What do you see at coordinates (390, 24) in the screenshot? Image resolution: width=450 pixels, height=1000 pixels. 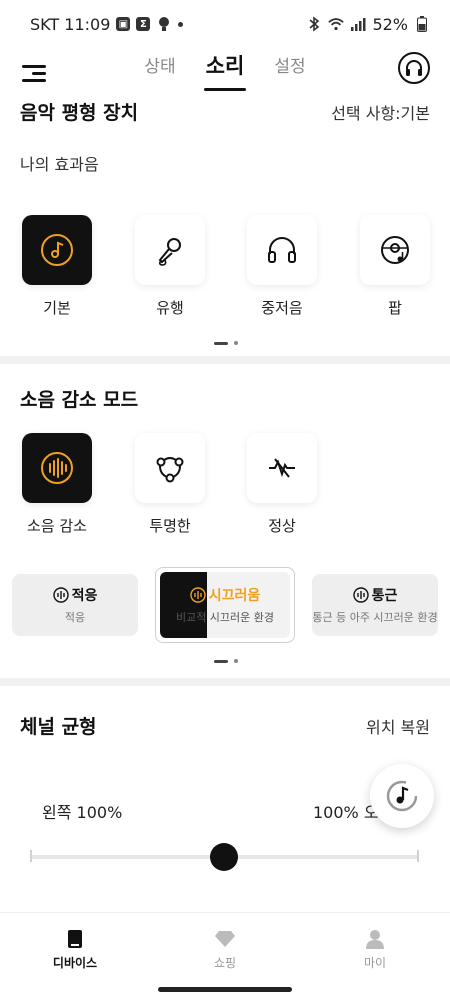 I see `battery-percent: 52%` at bounding box center [390, 24].